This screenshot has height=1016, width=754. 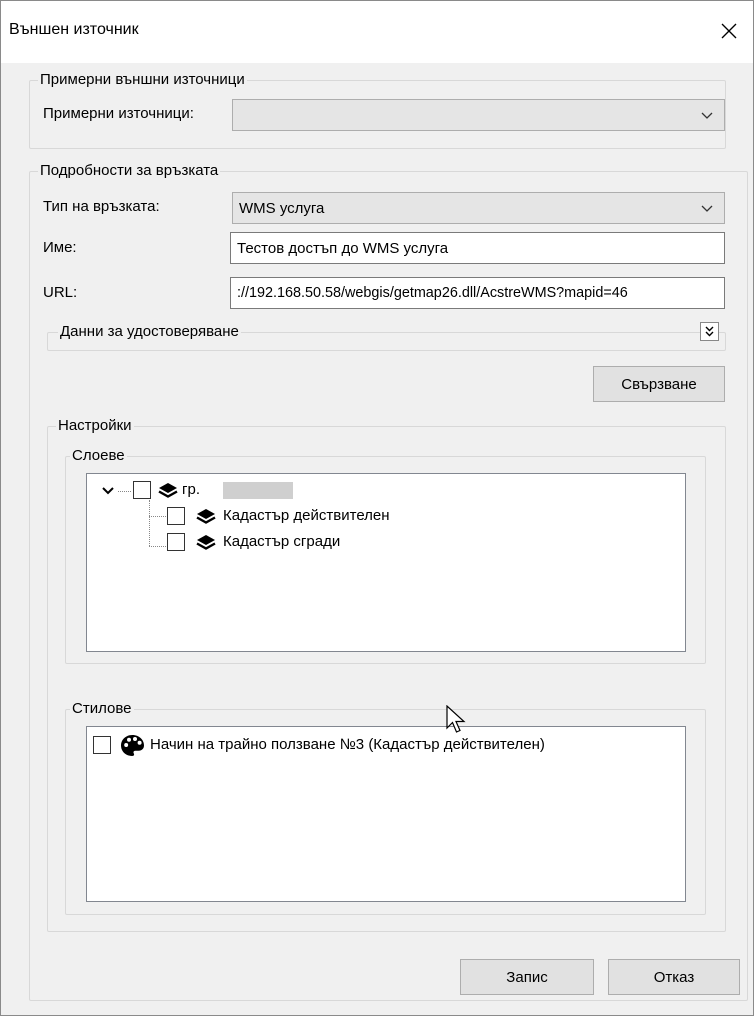 I want to click on close-icon, so click(x=729, y=31).